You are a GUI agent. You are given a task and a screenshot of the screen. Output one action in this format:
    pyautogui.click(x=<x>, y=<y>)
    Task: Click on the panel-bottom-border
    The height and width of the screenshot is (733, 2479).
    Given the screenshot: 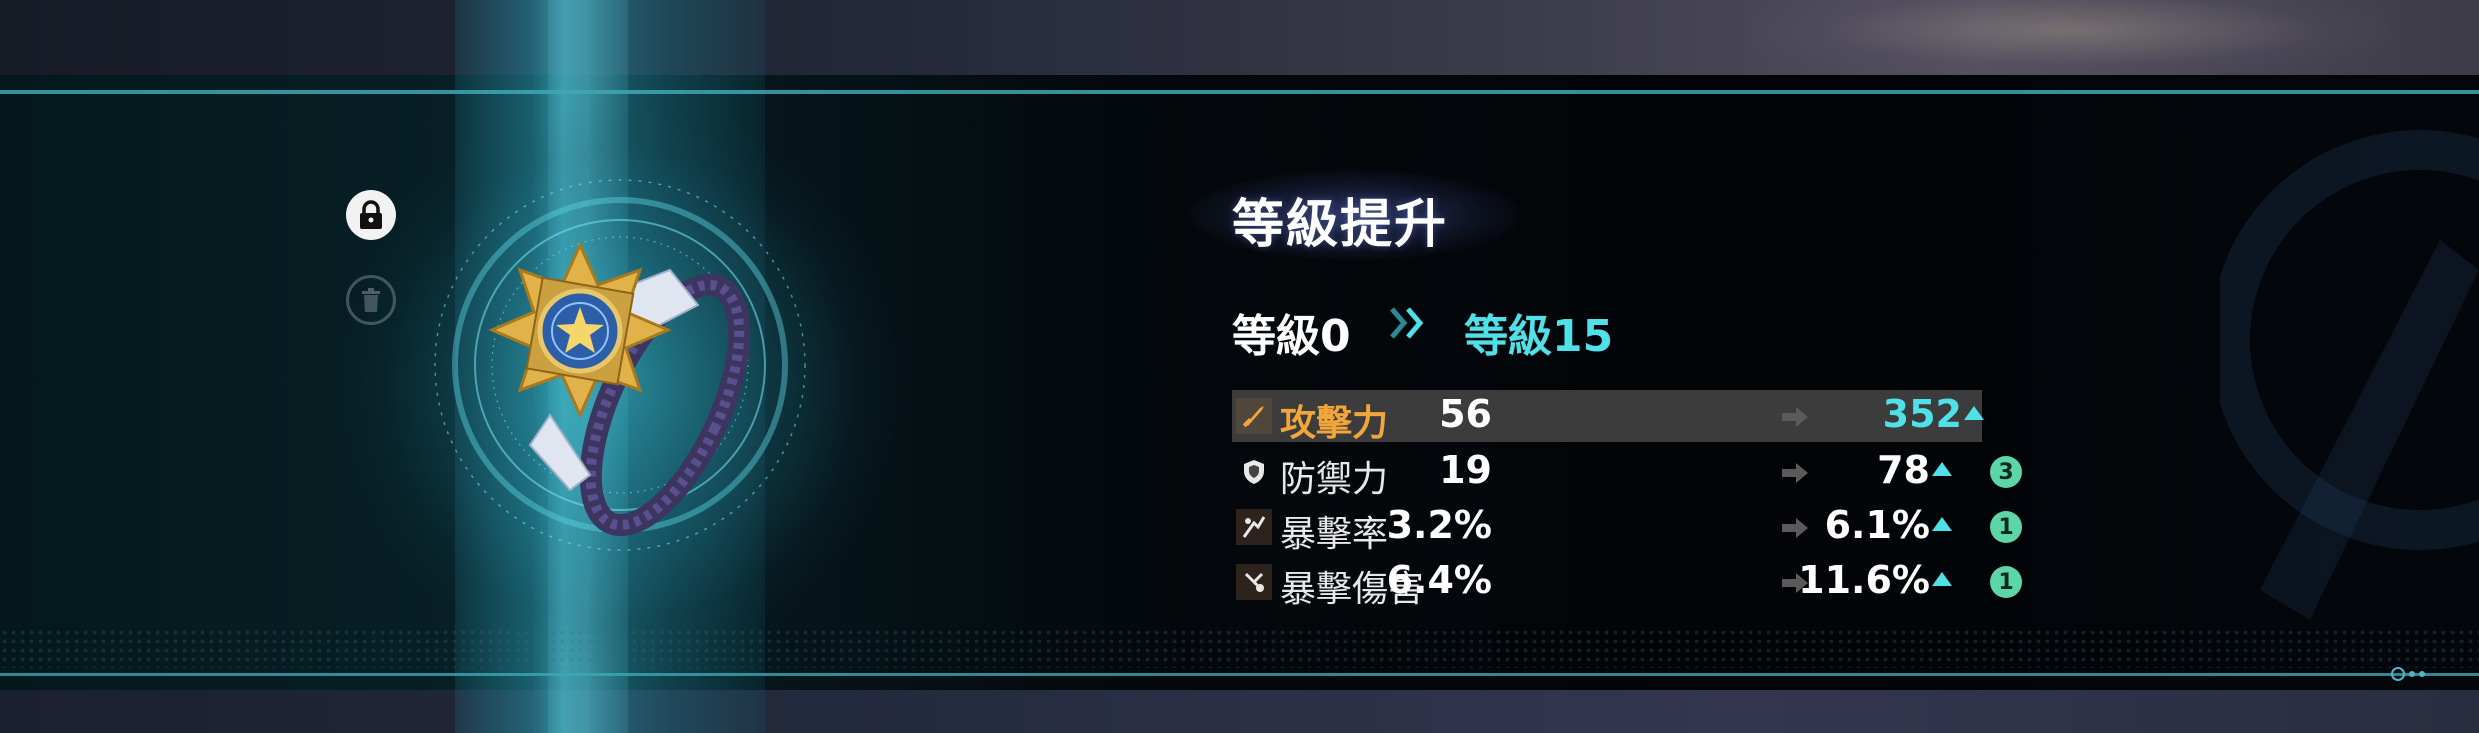 What is the action you would take?
    pyautogui.click(x=1239, y=674)
    